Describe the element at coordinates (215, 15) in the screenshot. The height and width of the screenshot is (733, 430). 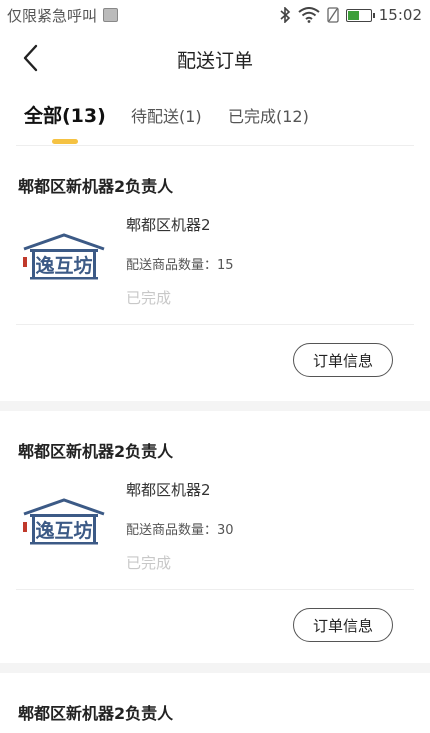
I see `status-bar: 仅限紧急呼叫 15:02` at that location.